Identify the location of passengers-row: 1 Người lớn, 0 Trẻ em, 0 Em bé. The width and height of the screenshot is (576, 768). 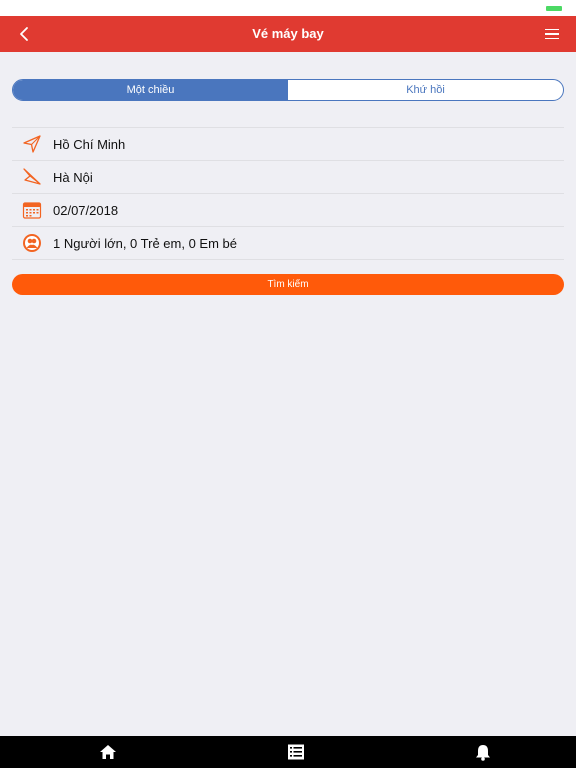
(288, 243).